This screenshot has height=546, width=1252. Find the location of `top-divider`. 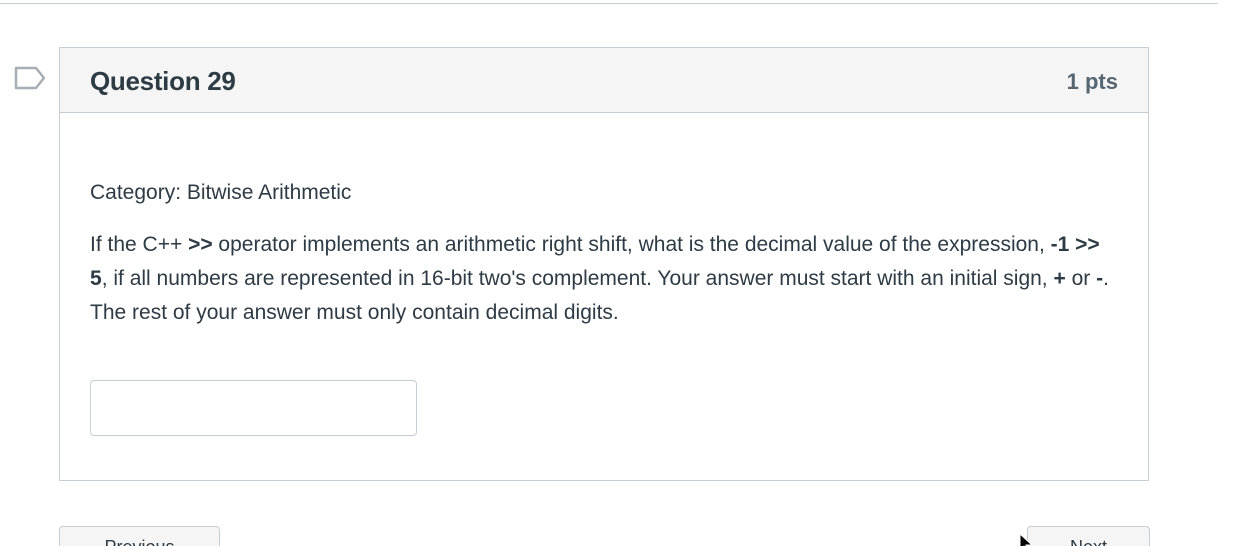

top-divider is located at coordinates (609, 3).